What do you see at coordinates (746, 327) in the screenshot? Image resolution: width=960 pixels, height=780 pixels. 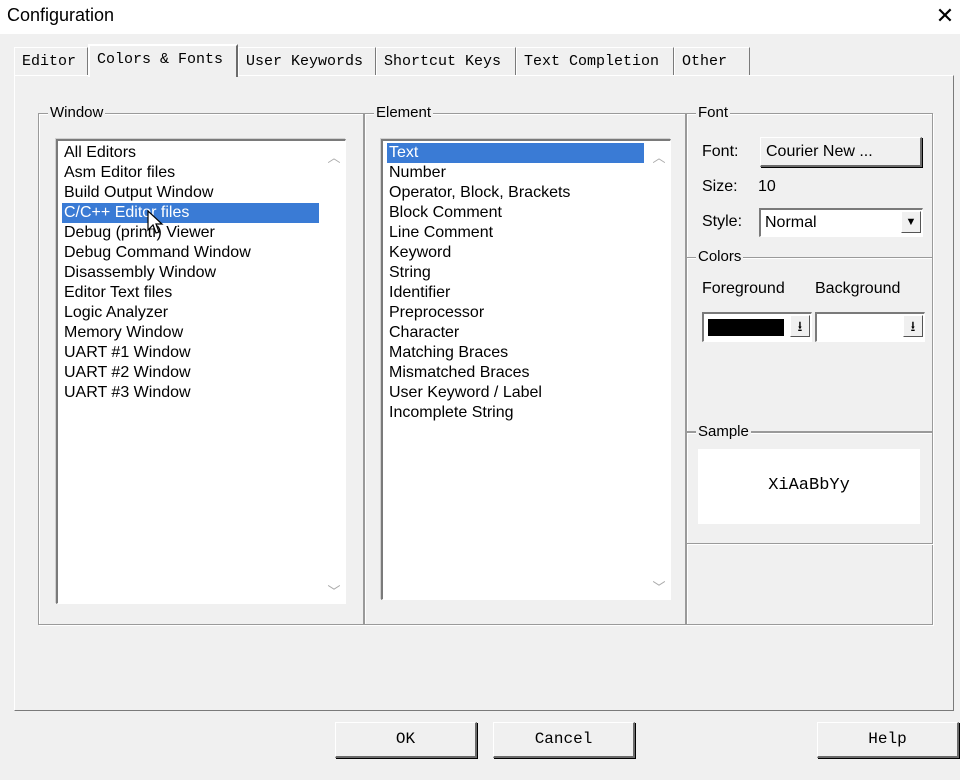 I see `foreground-swatch` at bounding box center [746, 327].